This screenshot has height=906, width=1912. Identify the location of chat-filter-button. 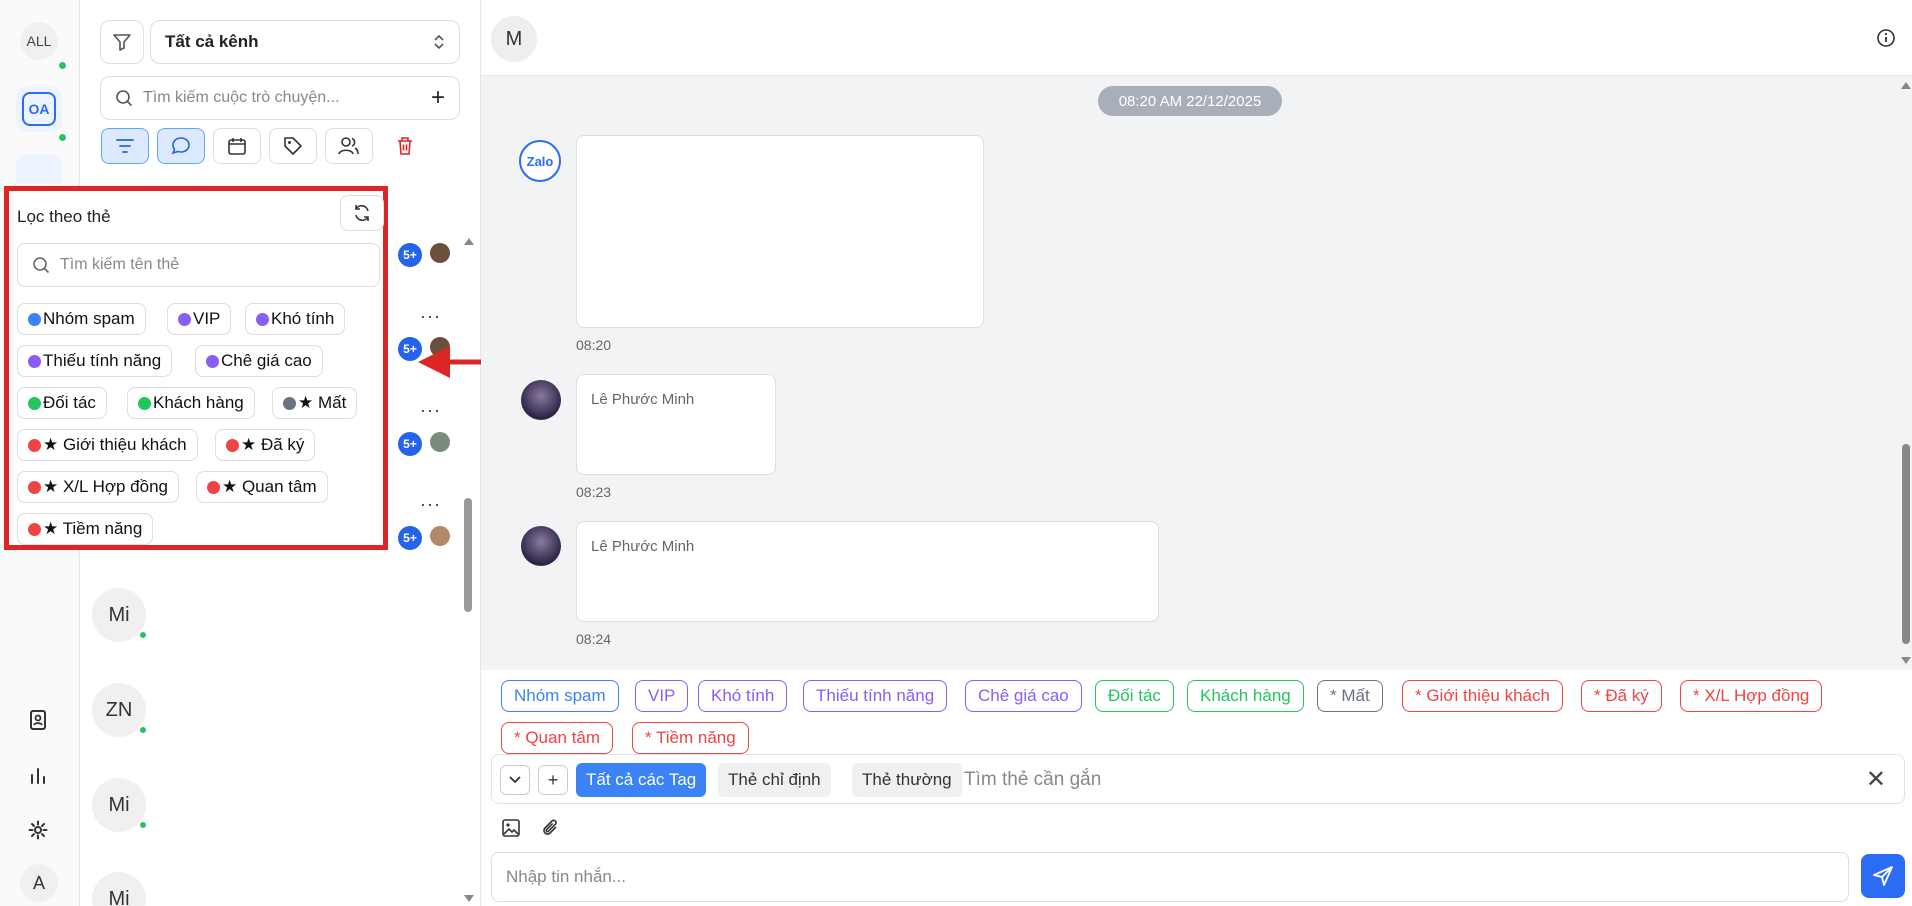
(181, 146).